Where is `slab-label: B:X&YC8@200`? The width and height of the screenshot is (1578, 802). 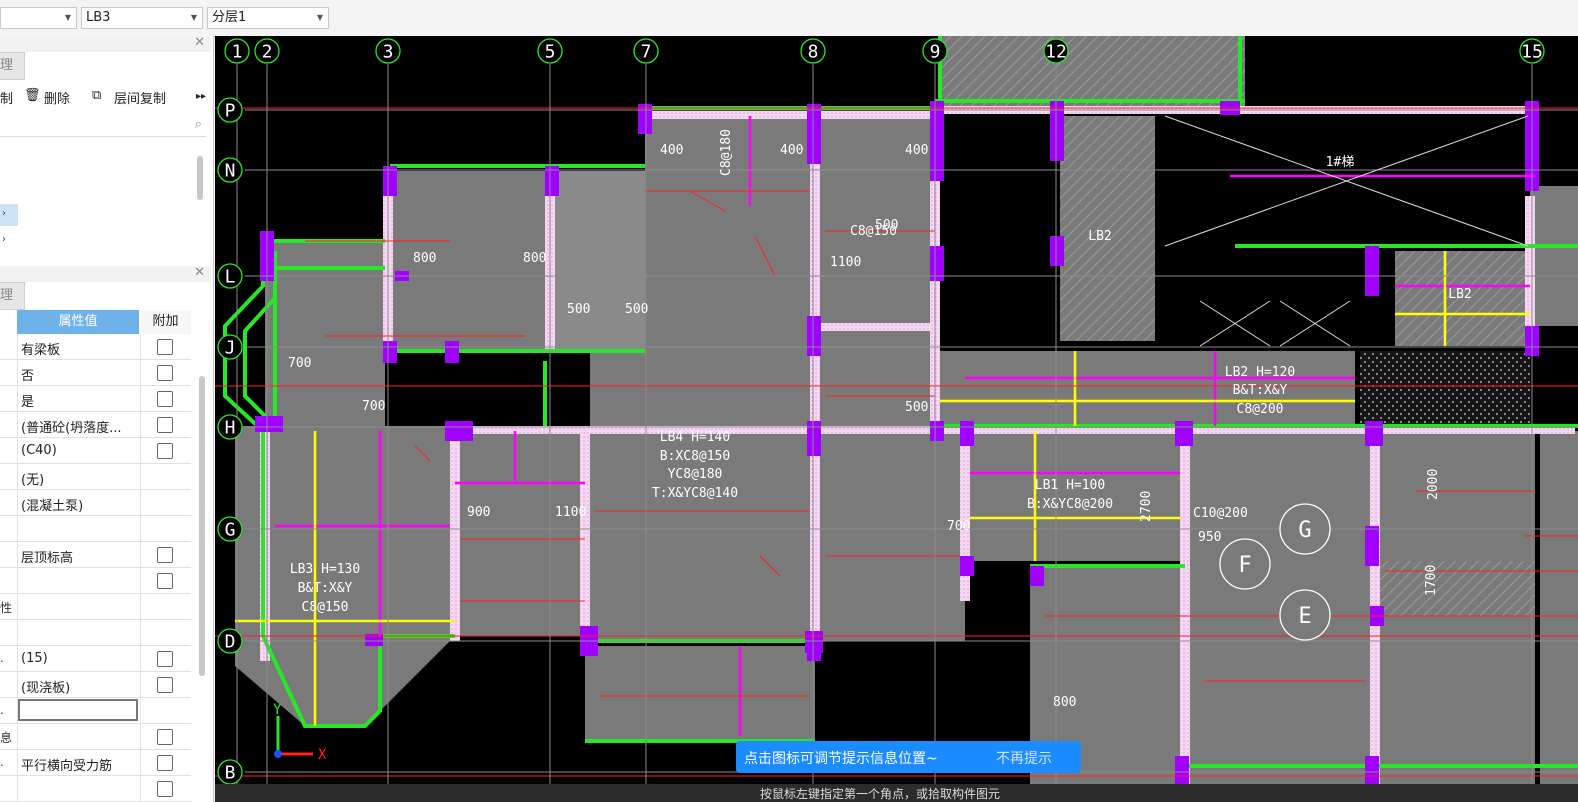 slab-label: B:X&YC8@200 is located at coordinates (1070, 504).